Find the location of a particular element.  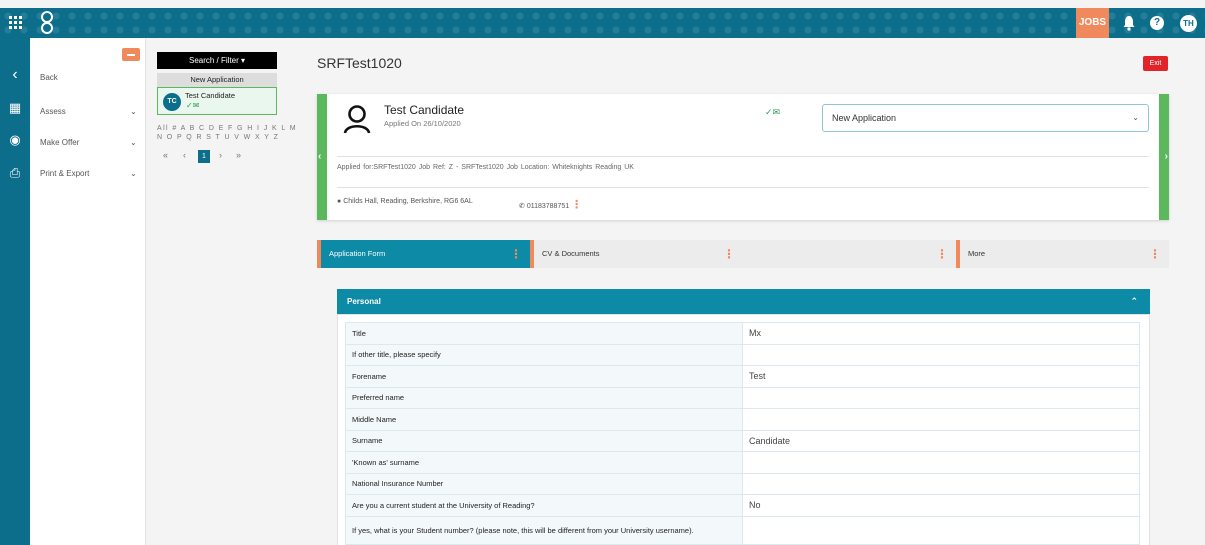

current-page-button: 1 is located at coordinates (204, 156).